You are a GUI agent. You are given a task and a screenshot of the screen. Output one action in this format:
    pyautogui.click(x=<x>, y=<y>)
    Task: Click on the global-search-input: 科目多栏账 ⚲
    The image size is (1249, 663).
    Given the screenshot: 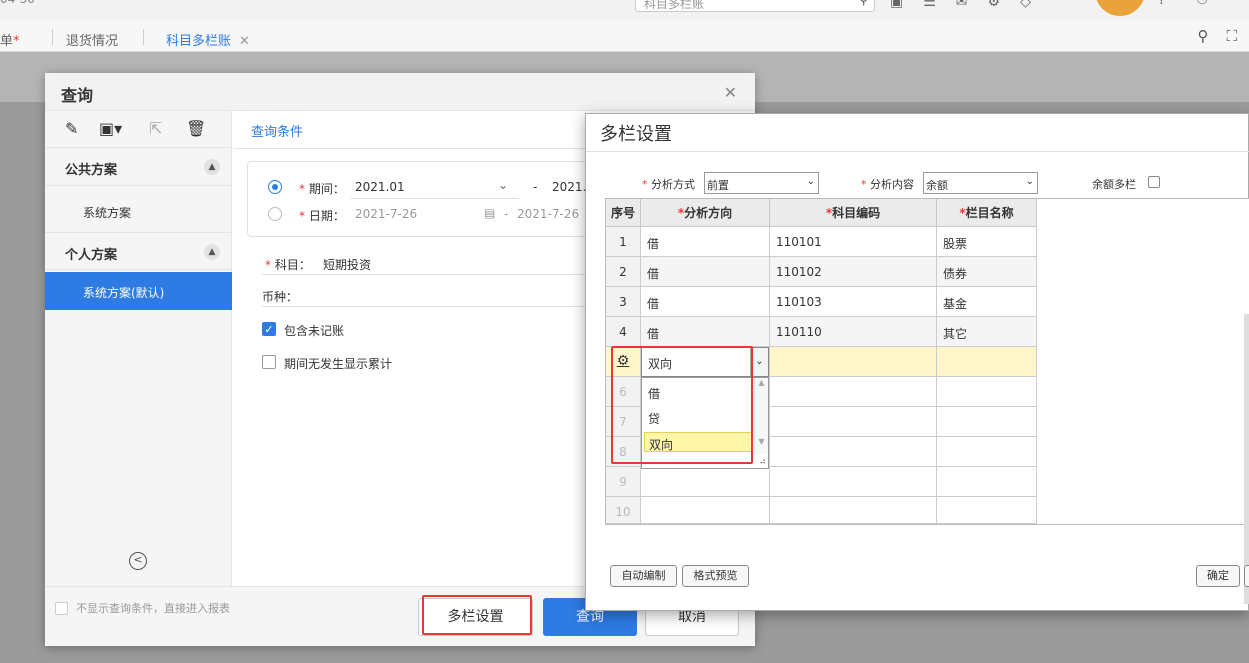 What is the action you would take?
    pyautogui.click(x=755, y=6)
    